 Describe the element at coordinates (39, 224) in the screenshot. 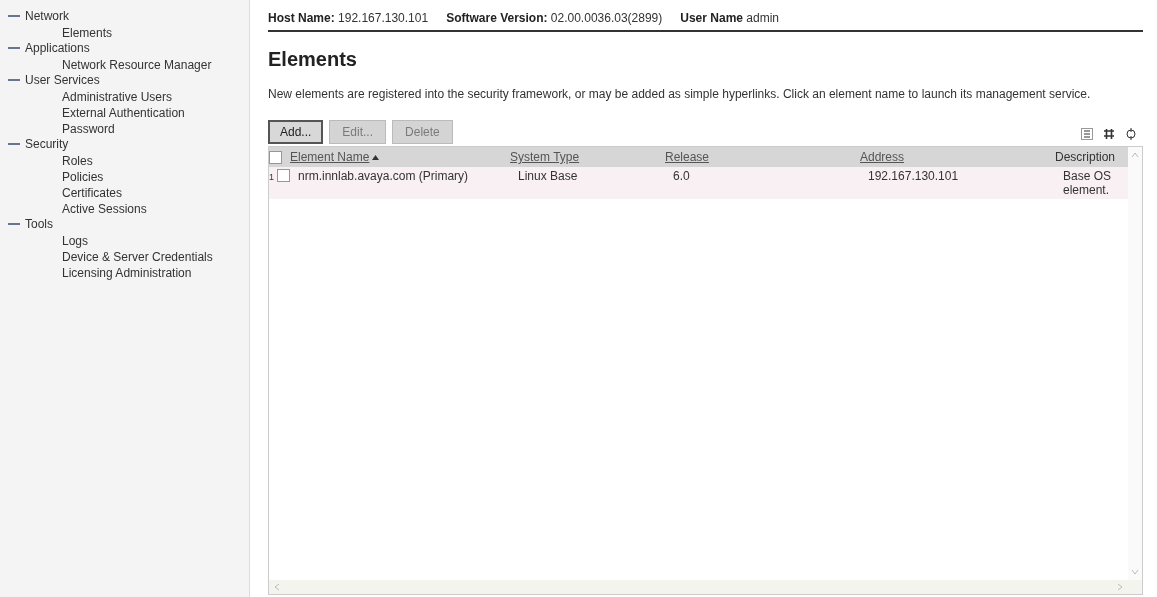

I see `sidebar-section: Tools` at that location.